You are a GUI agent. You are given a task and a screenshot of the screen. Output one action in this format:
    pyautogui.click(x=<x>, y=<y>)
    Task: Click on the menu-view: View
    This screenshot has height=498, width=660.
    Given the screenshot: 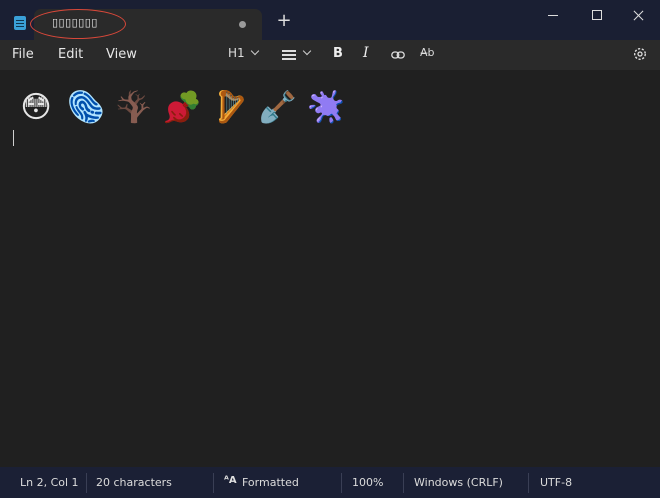 What is the action you would take?
    pyautogui.click(x=121, y=54)
    